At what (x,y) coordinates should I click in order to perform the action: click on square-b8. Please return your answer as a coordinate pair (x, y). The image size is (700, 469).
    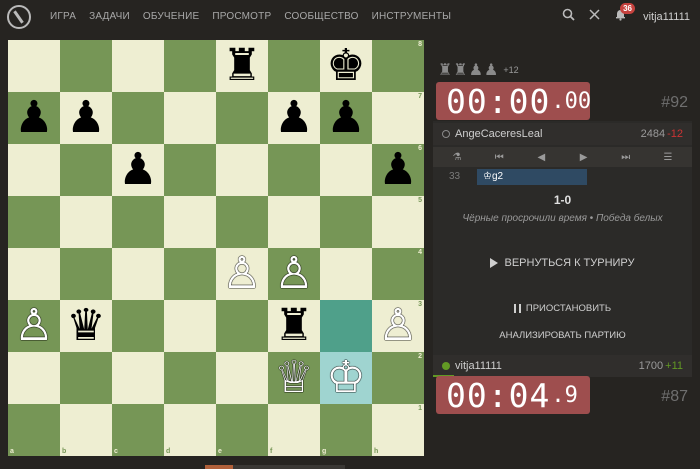
    Looking at the image, I should click on (86, 66).